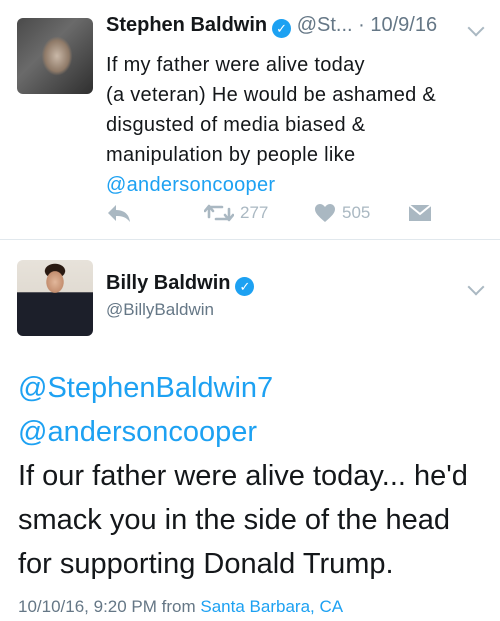 Image resolution: width=500 pixels, height=621 pixels. I want to click on tweet-actions: 277 505, so click(271, 213).